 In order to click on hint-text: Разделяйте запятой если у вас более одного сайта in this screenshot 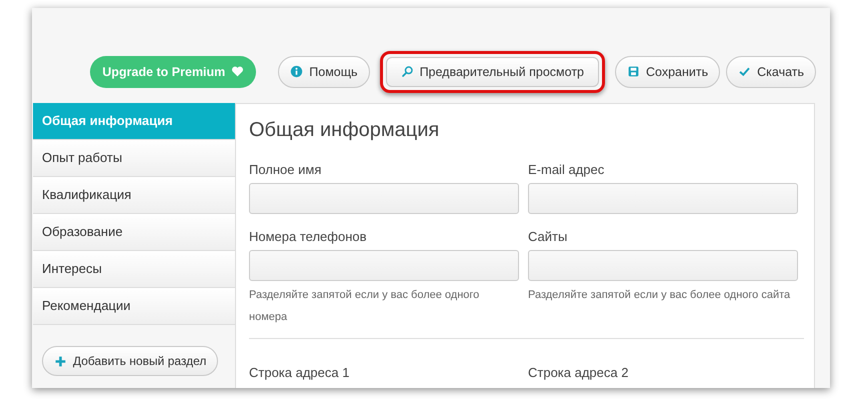, I will do `click(660, 295)`.